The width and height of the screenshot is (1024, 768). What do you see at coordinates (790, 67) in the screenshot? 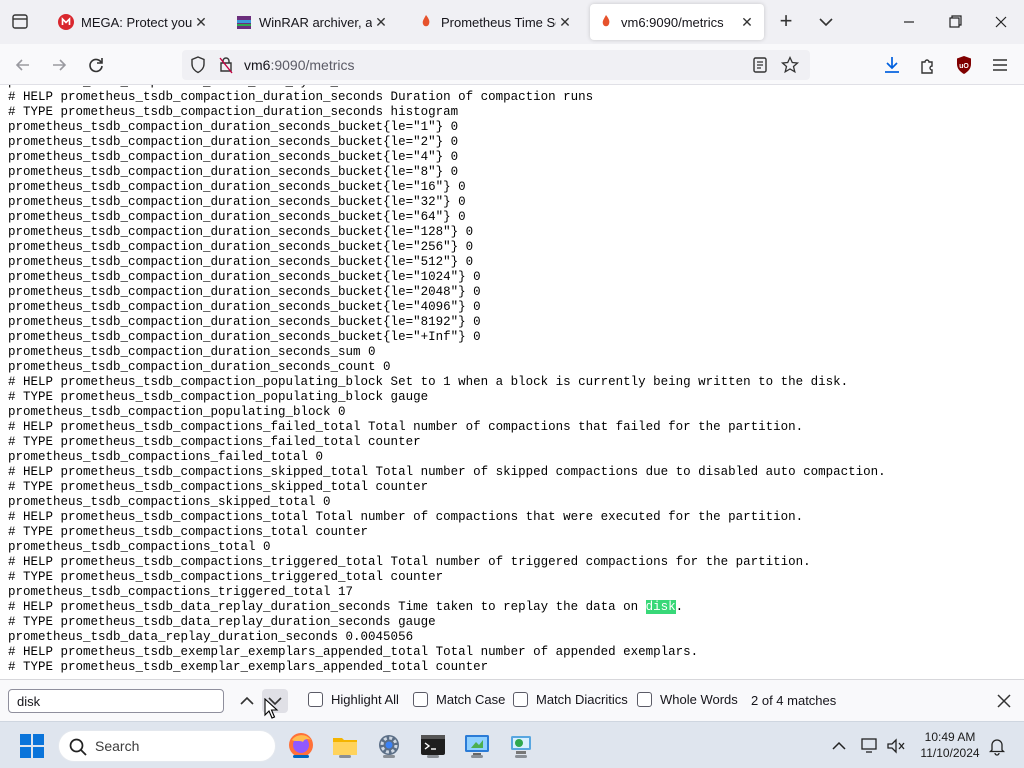
I see `bookmark-star-icon` at bounding box center [790, 67].